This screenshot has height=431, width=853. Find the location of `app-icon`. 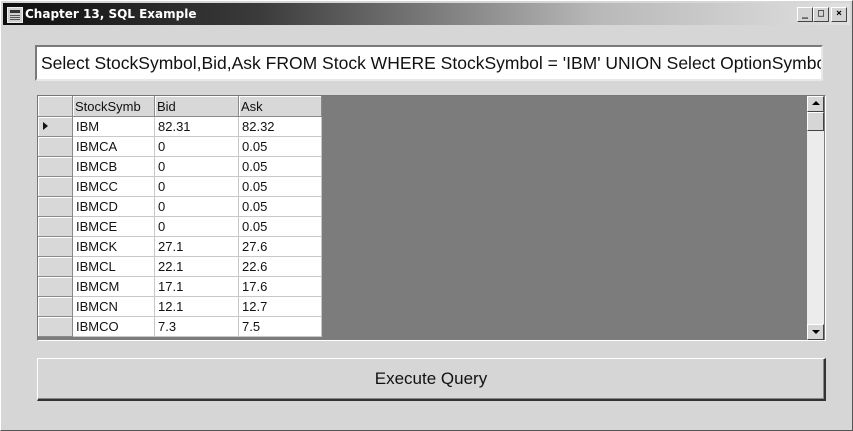

app-icon is located at coordinates (15, 15).